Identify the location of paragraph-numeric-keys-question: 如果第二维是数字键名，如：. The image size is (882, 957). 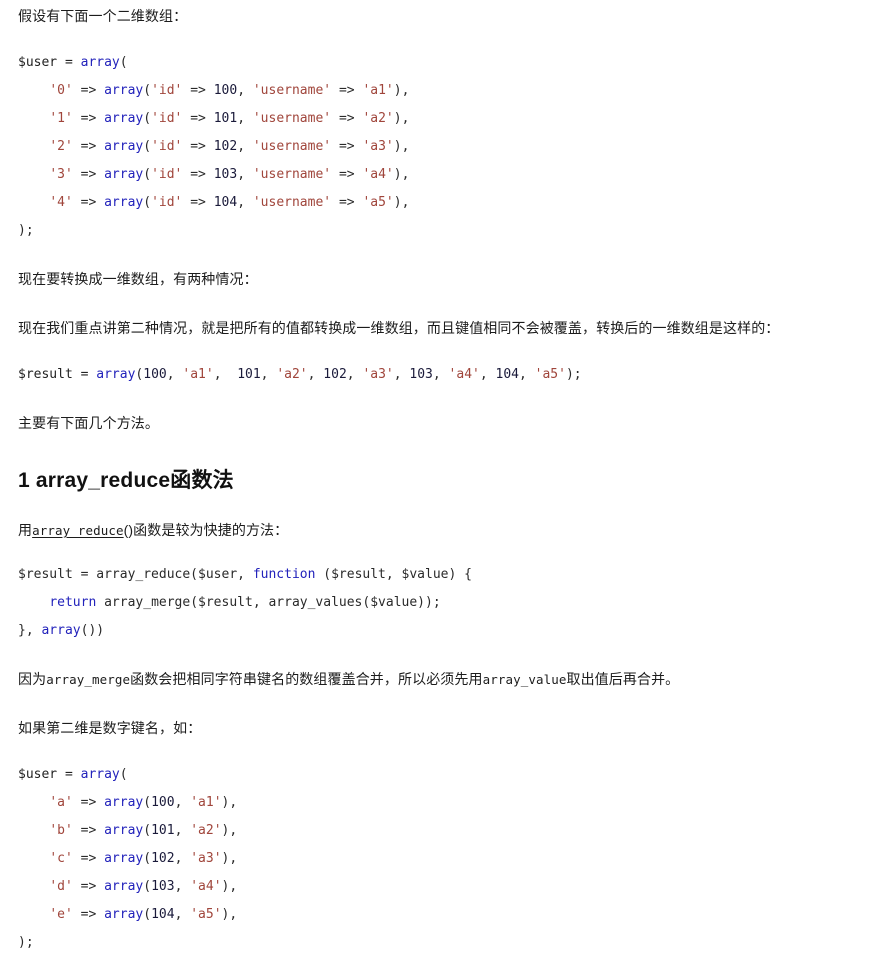
(110, 728).